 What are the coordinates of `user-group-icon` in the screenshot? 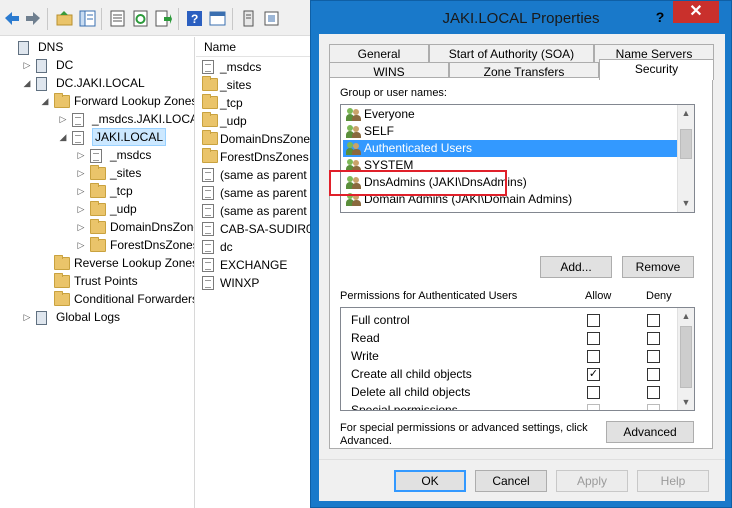 It's located at (353, 148).